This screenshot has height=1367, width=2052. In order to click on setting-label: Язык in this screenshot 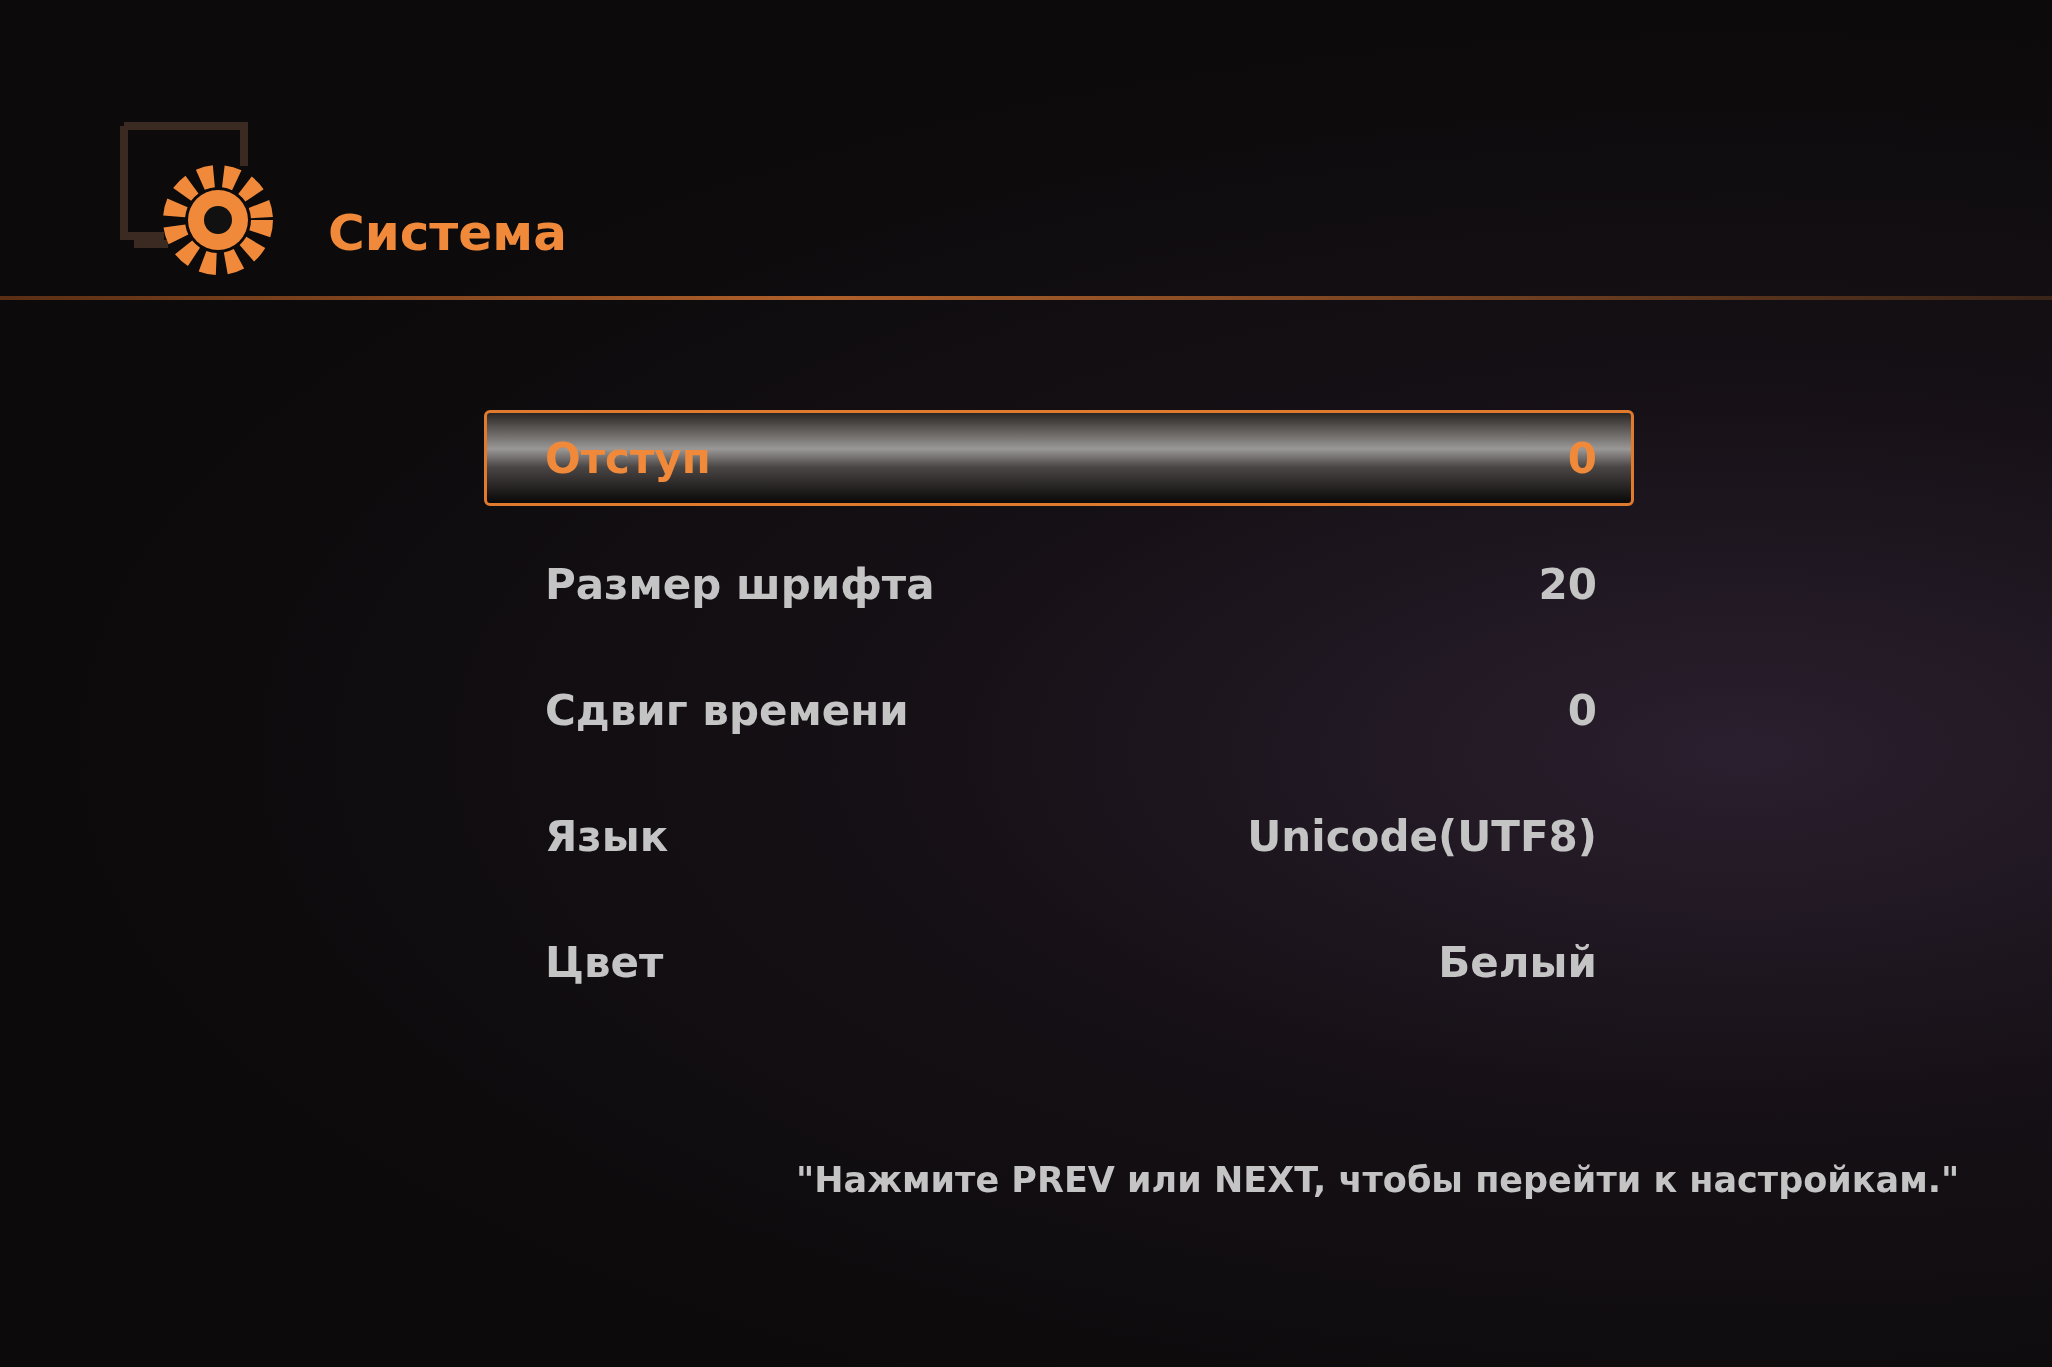, I will do `click(607, 836)`.